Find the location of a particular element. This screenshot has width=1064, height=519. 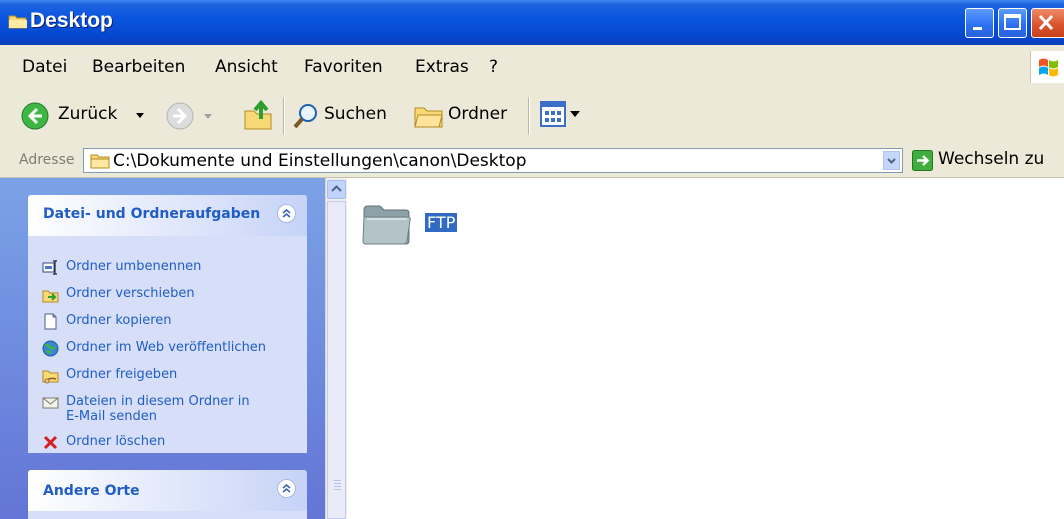

search-label: Suchen is located at coordinates (355, 114).